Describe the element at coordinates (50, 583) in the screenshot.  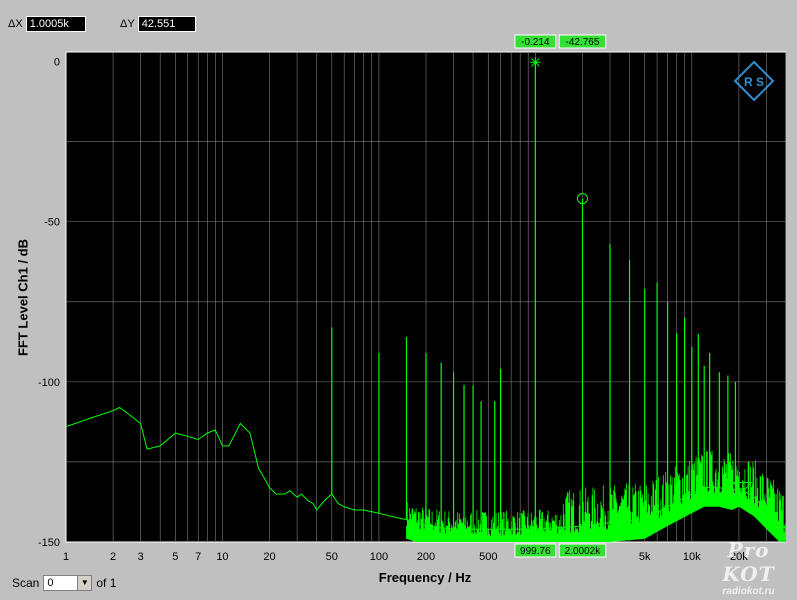
I see `scan-select-value: 0` at that location.